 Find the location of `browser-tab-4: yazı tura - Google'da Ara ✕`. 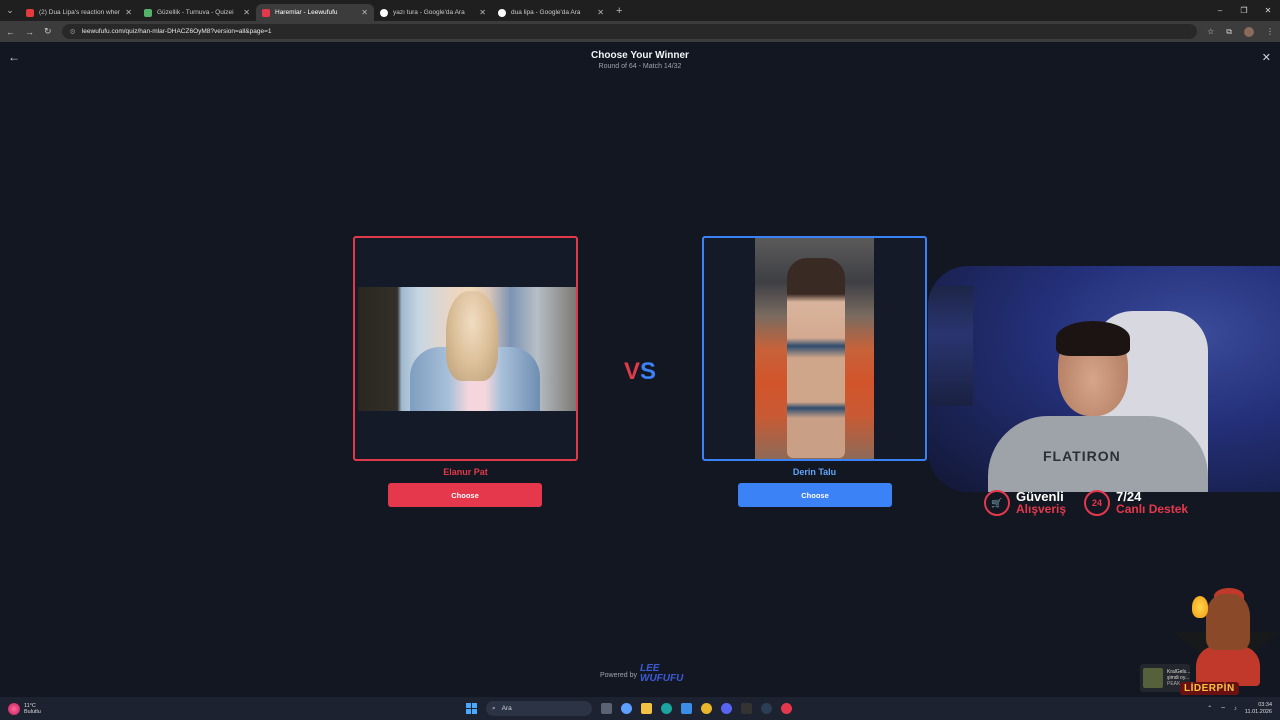

browser-tab-4: yazı tura - Google'da Ara ✕ is located at coordinates (433, 12).